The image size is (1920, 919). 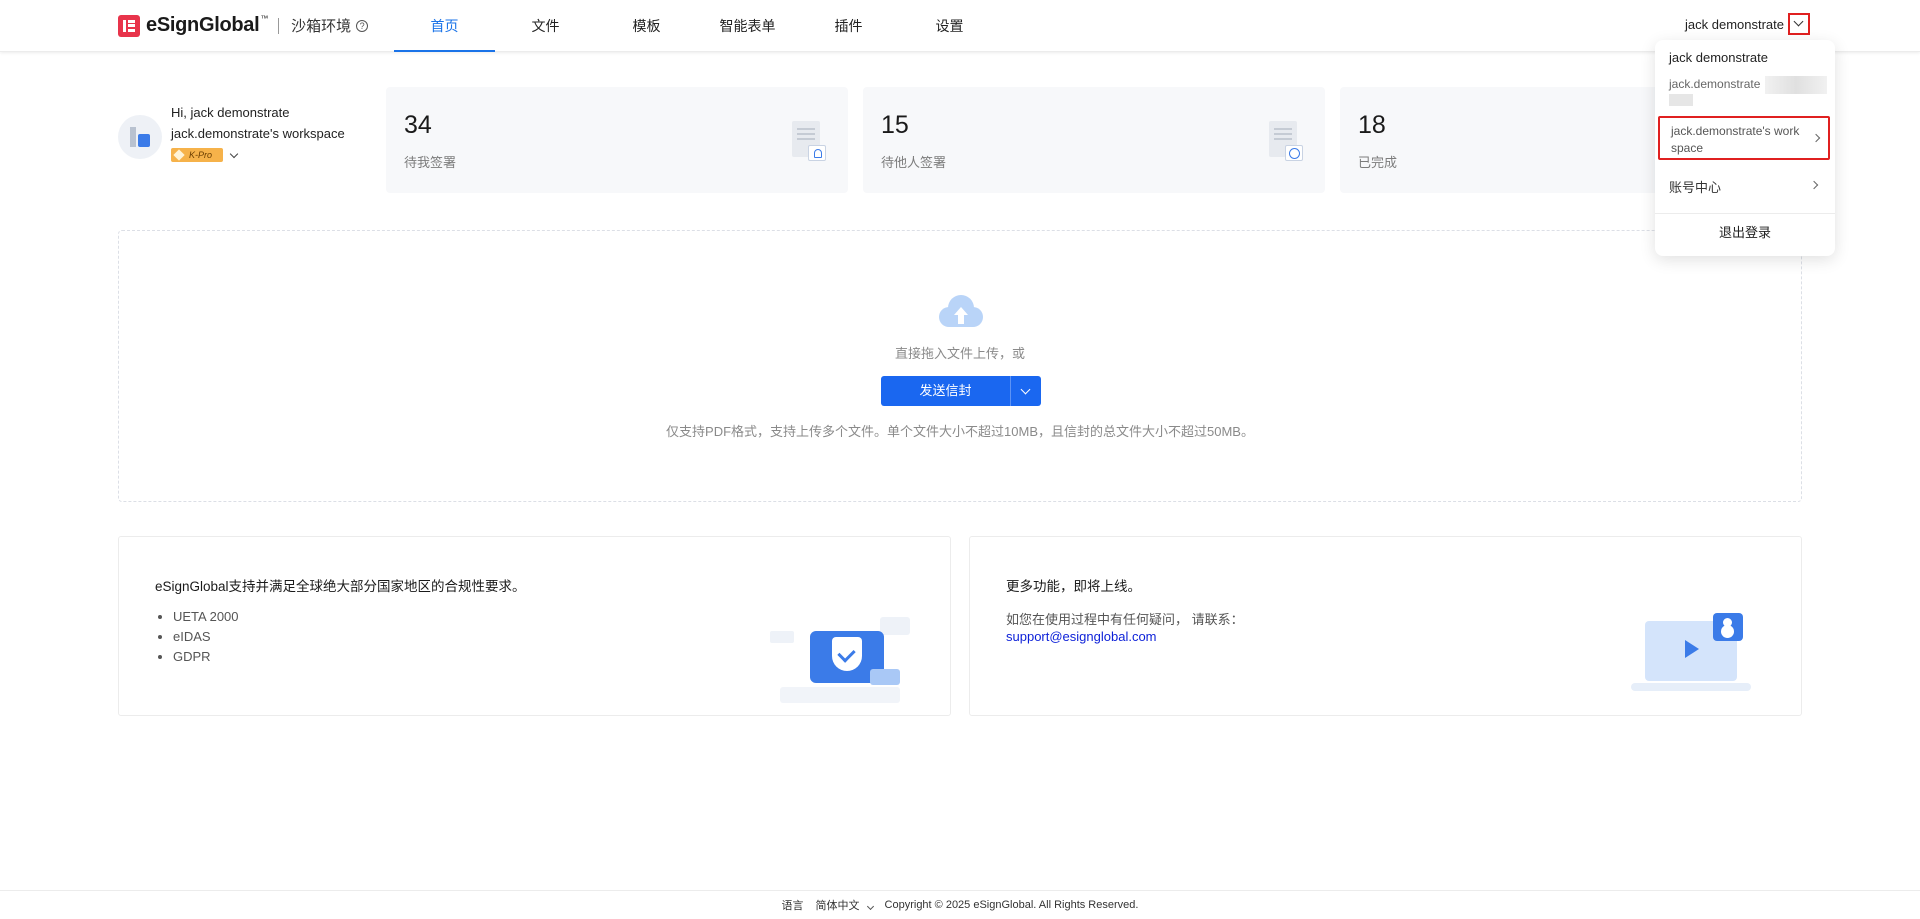 I want to click on stat-card-pending-me: 34 待我签署, so click(x=617, y=140).